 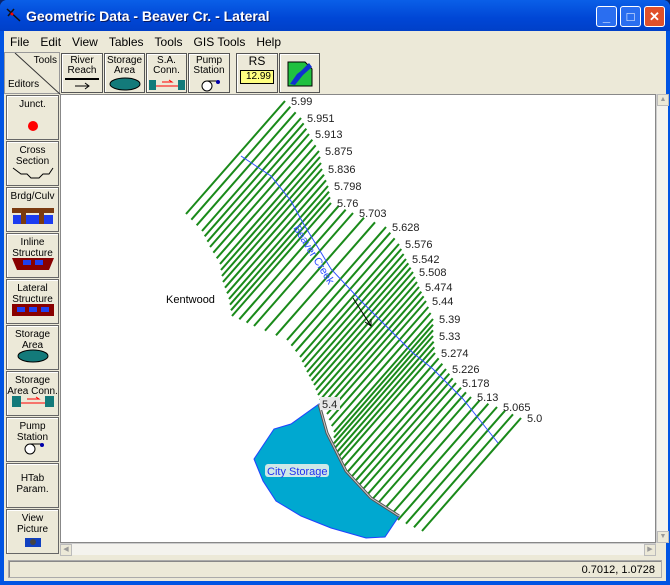 What do you see at coordinates (124, 84) in the screenshot?
I see `storage-area-icon` at bounding box center [124, 84].